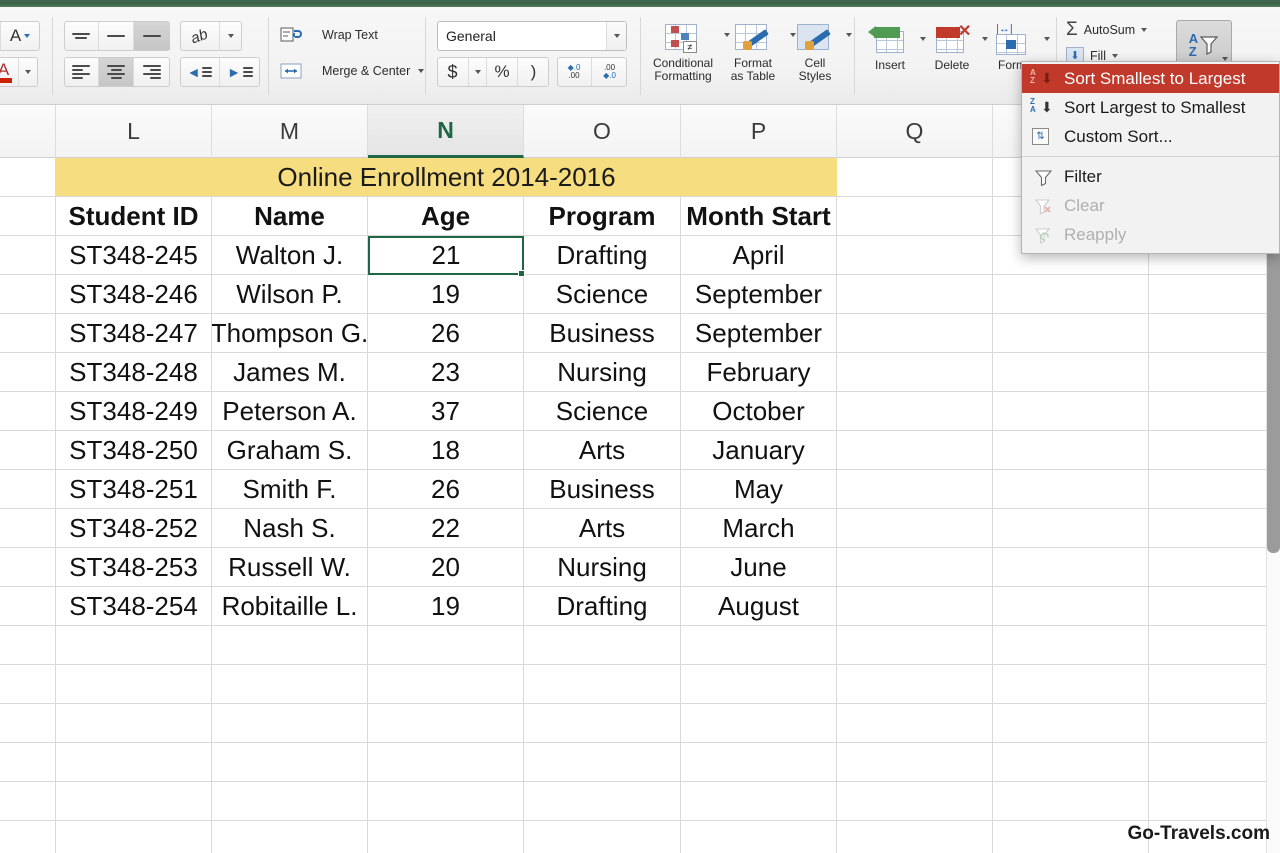 The width and height of the screenshot is (1280, 853). What do you see at coordinates (290, 255) in the screenshot?
I see `cell-name: Walton J.` at bounding box center [290, 255].